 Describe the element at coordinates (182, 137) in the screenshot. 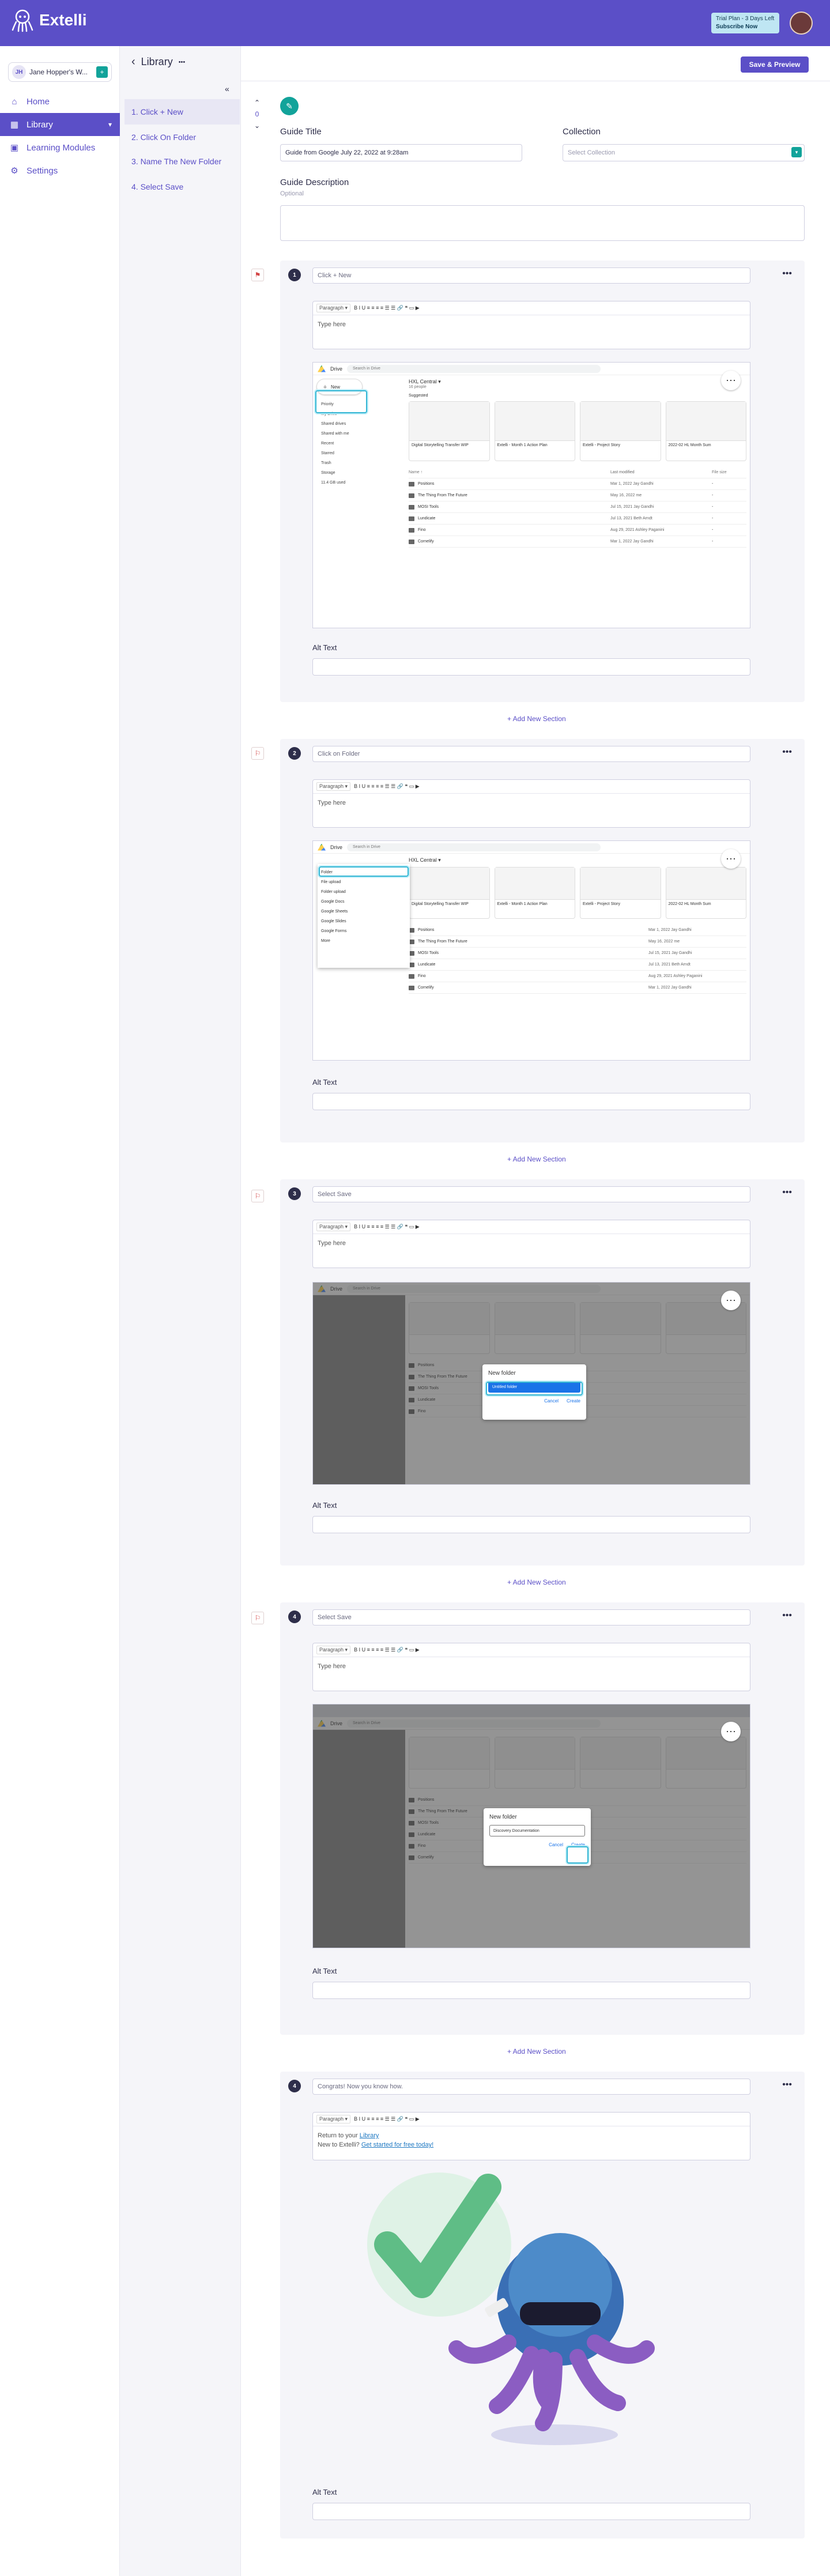

I see `step-link-2: 2. Click On Folder` at that location.